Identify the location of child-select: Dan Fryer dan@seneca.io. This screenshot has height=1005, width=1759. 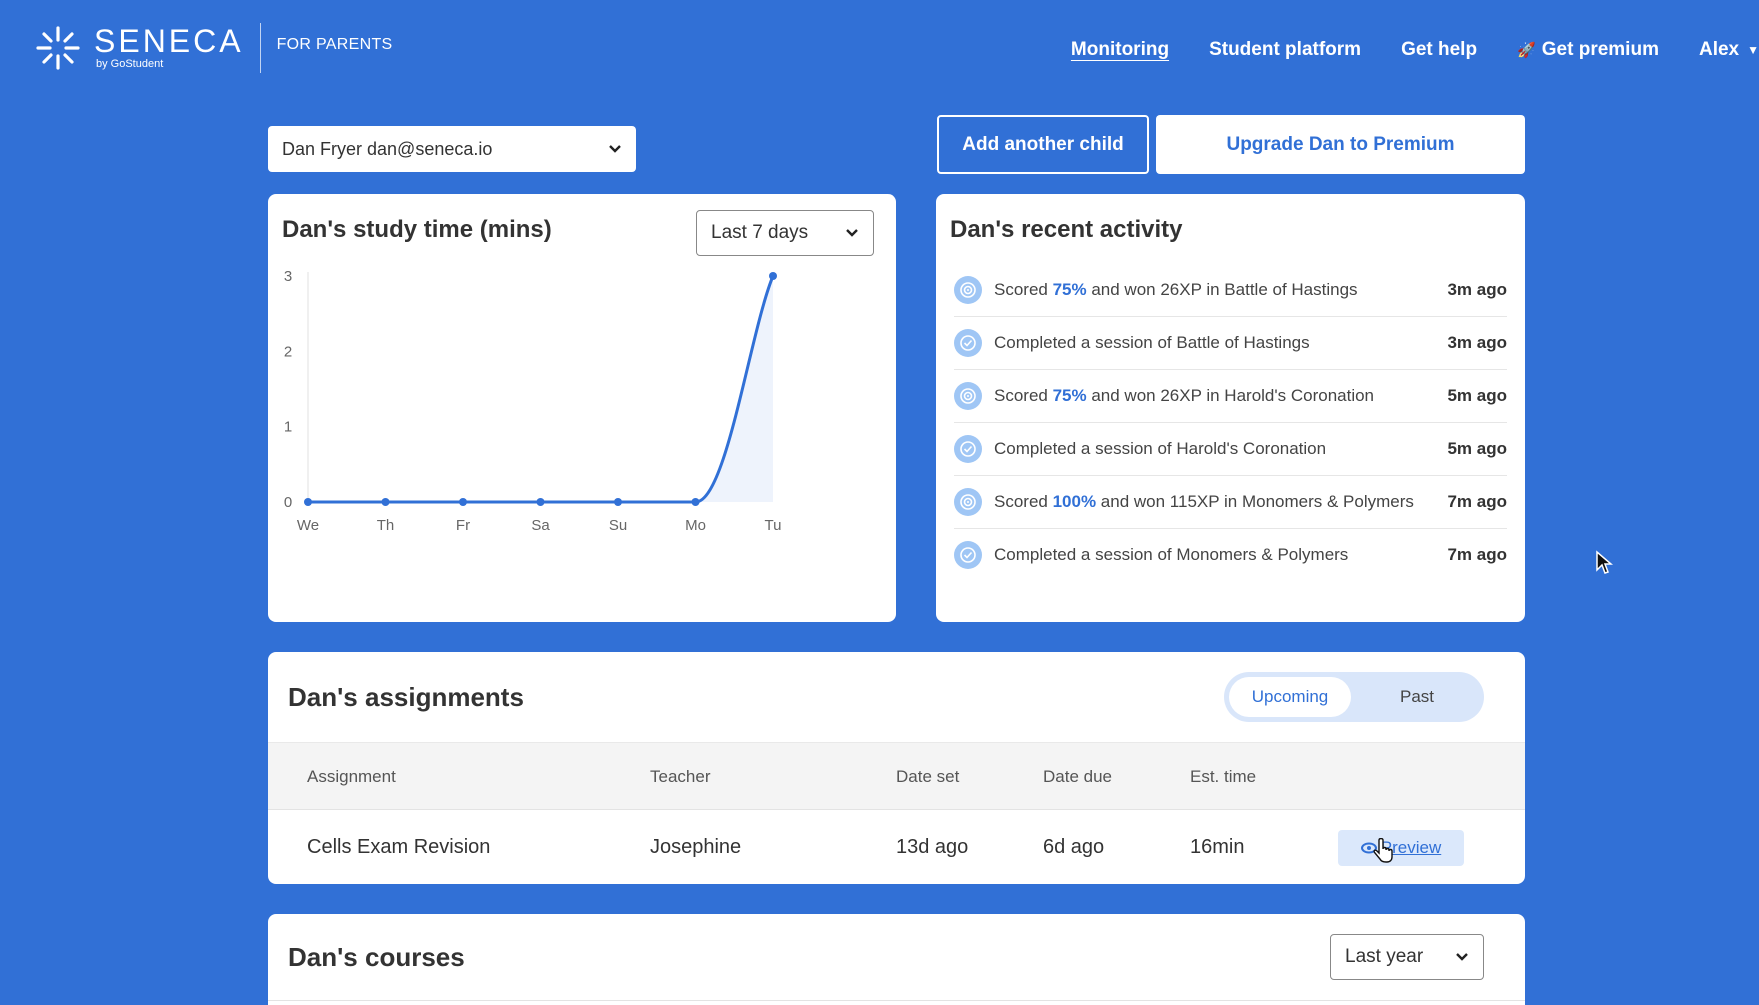
(452, 149).